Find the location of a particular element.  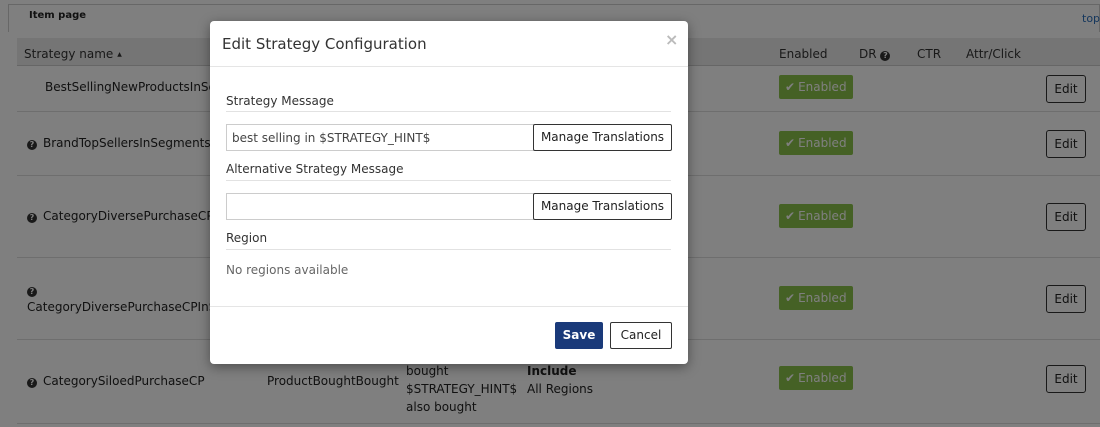

close-icon: × is located at coordinates (671, 39).